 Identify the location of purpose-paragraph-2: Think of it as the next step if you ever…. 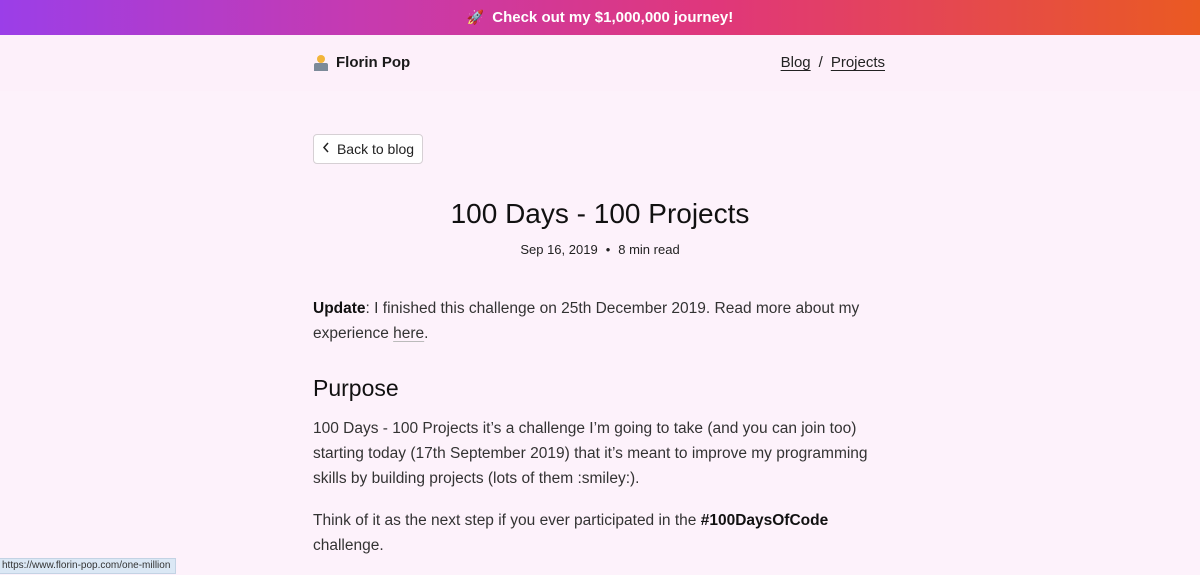
(593, 533).